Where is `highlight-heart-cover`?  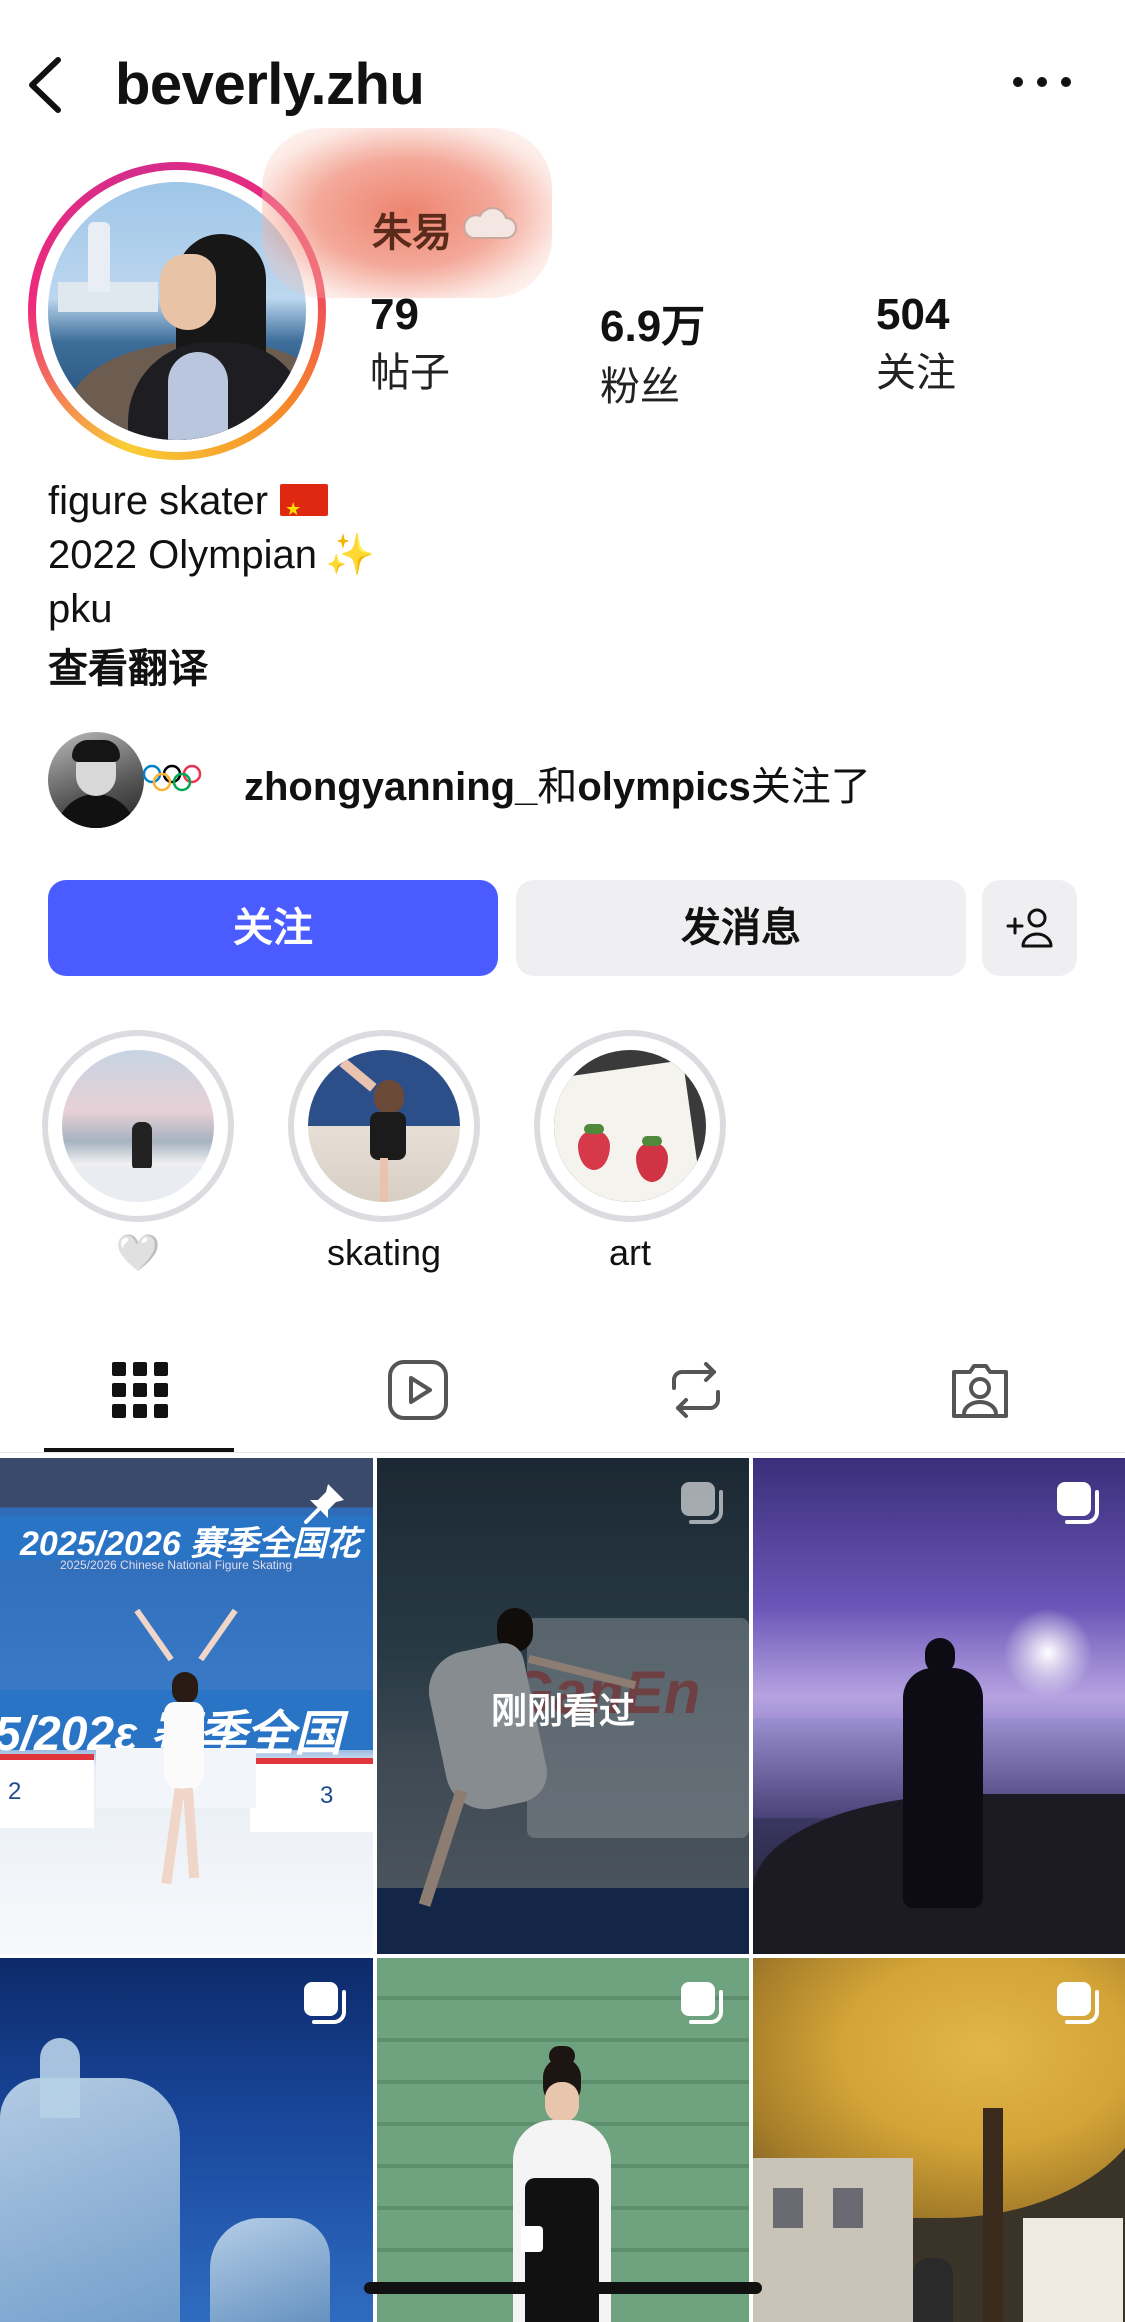 highlight-heart-cover is located at coordinates (138, 1126).